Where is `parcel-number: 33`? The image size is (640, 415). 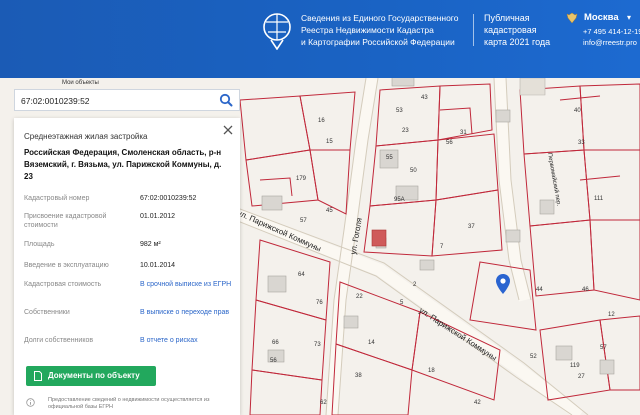 parcel-number: 33 is located at coordinates (581, 143).